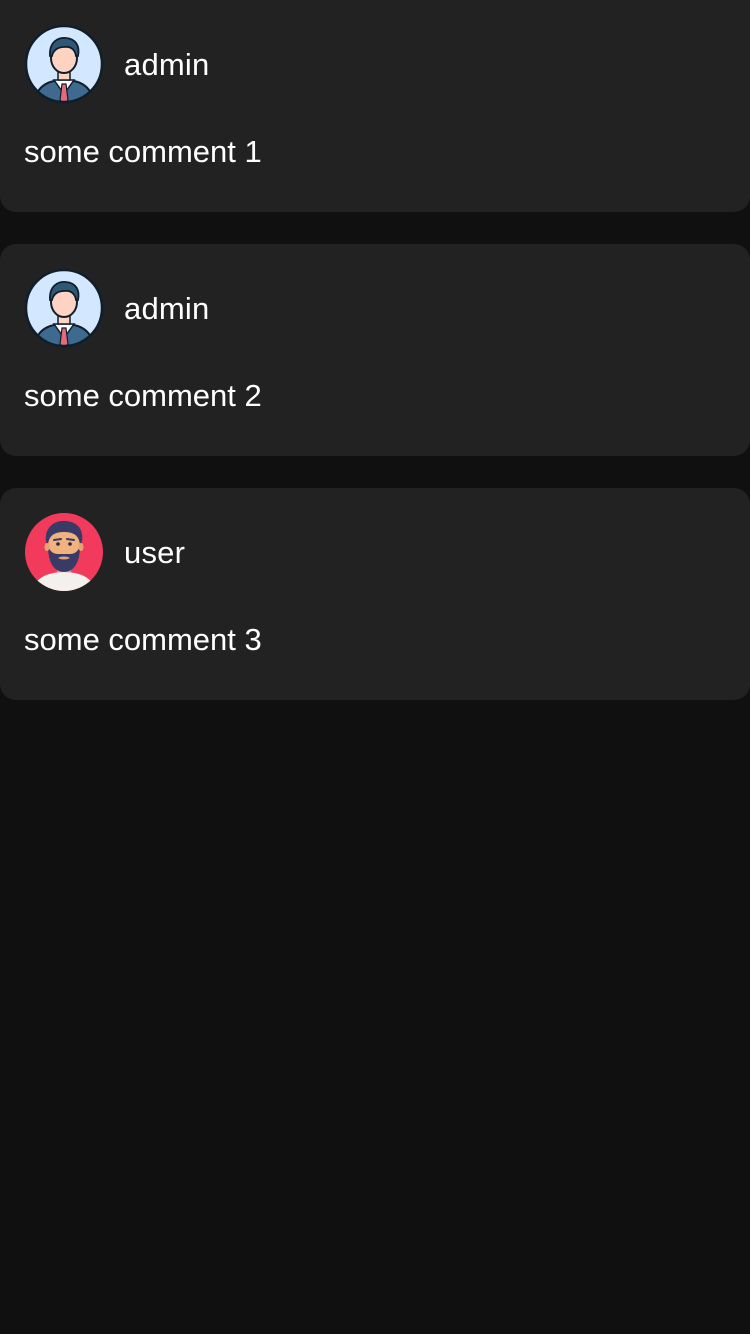 The image size is (750, 1334). I want to click on comment-text: some comment 3, so click(143, 639).